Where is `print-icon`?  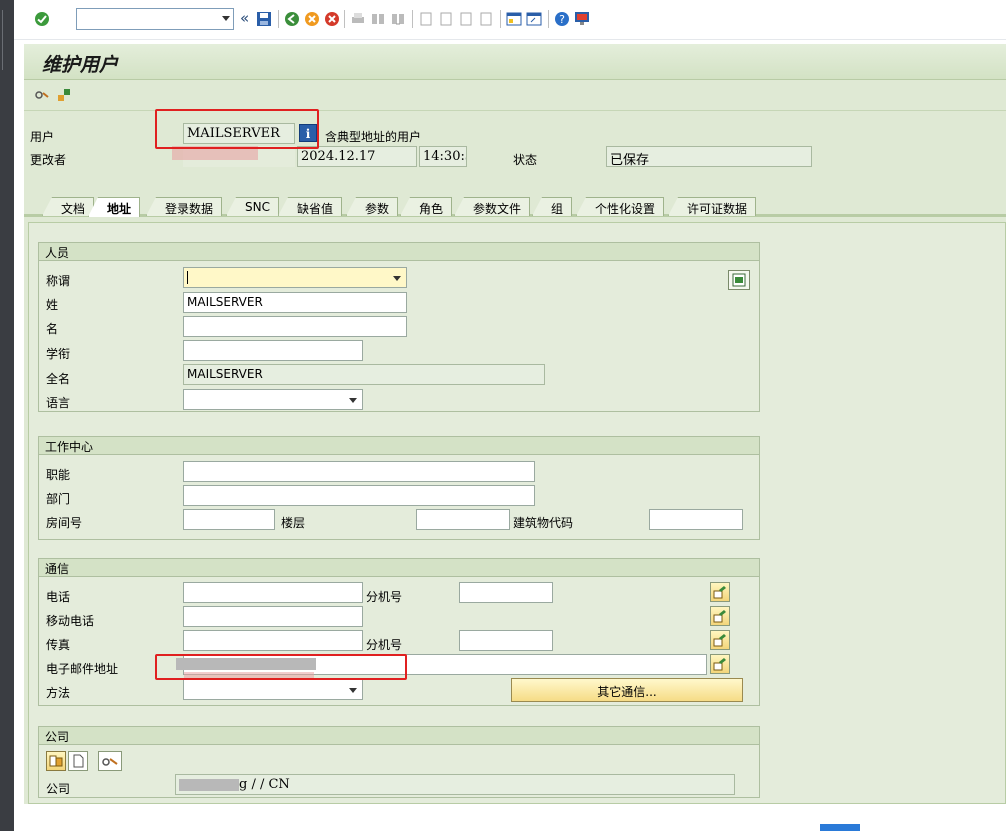
print-icon is located at coordinates (358, 19).